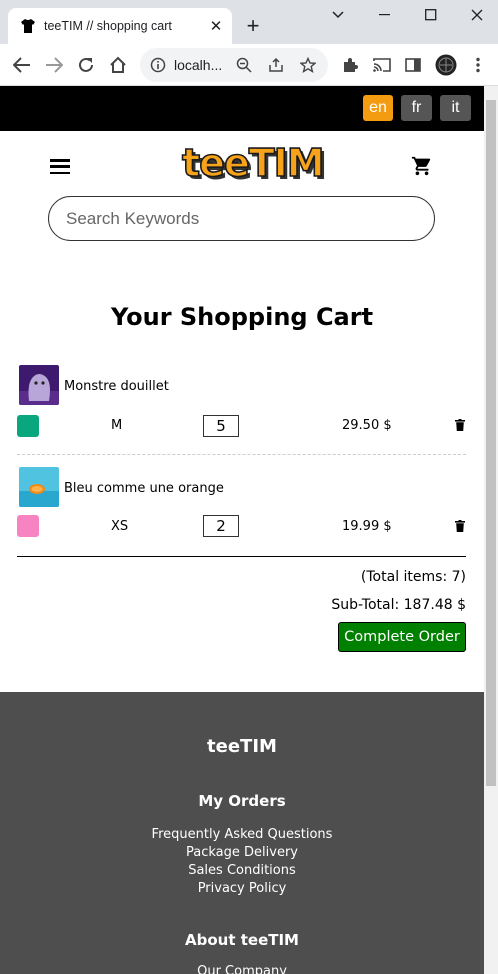  What do you see at coordinates (116, 386) in the screenshot?
I see `product-name: Monstre douillet` at bounding box center [116, 386].